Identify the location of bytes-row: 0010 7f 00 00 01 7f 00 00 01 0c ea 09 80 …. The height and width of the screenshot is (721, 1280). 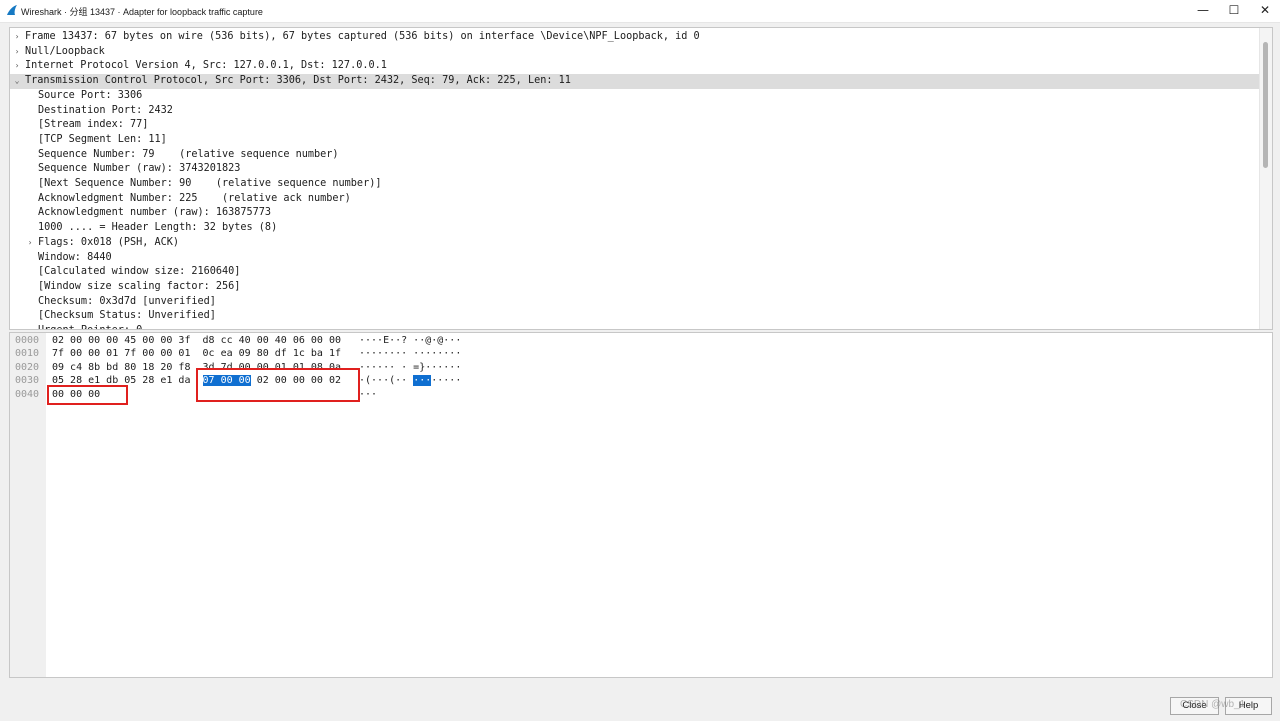
(310, 353).